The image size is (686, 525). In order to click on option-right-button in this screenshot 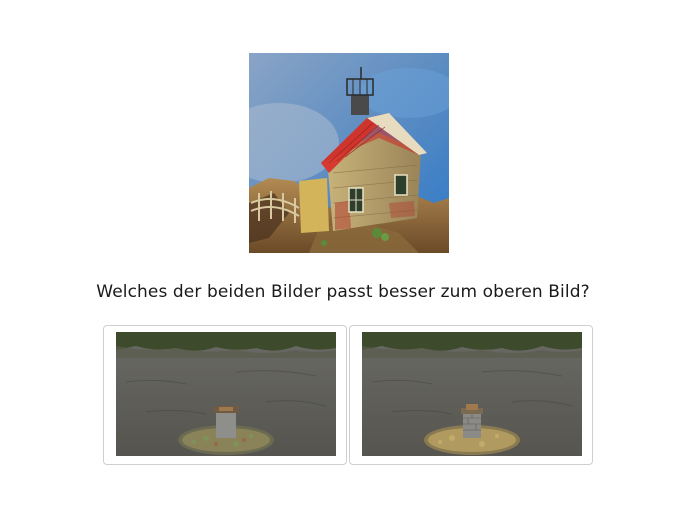, I will do `click(471, 395)`.